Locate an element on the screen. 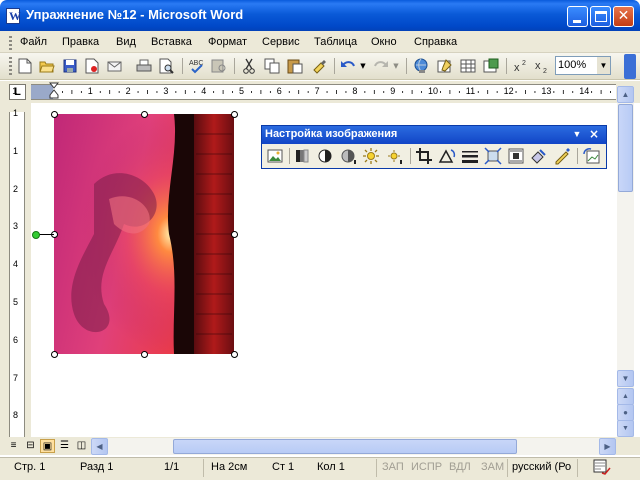 The image size is (640, 480). status-page-count: 1/1 is located at coordinates (172, 467).